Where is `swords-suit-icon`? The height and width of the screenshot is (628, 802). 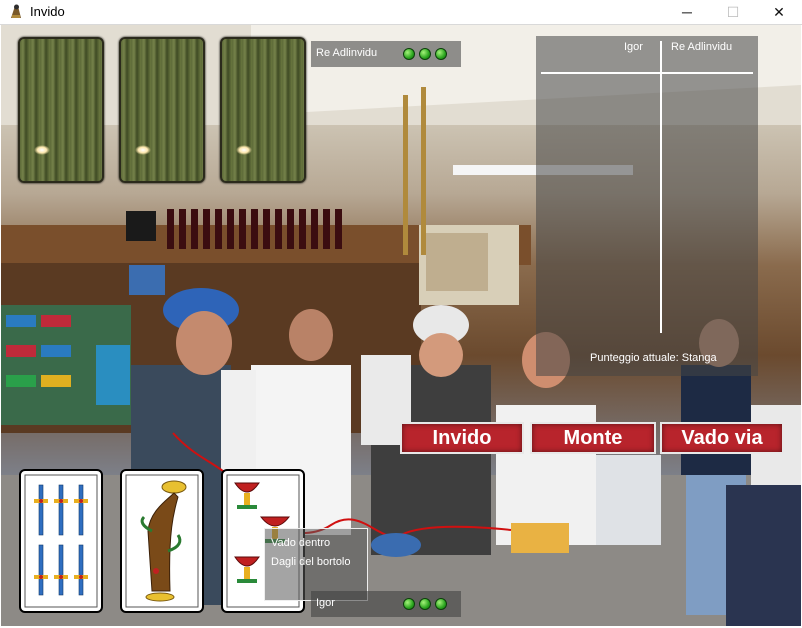
swords-suit-icon is located at coordinates (61, 541).